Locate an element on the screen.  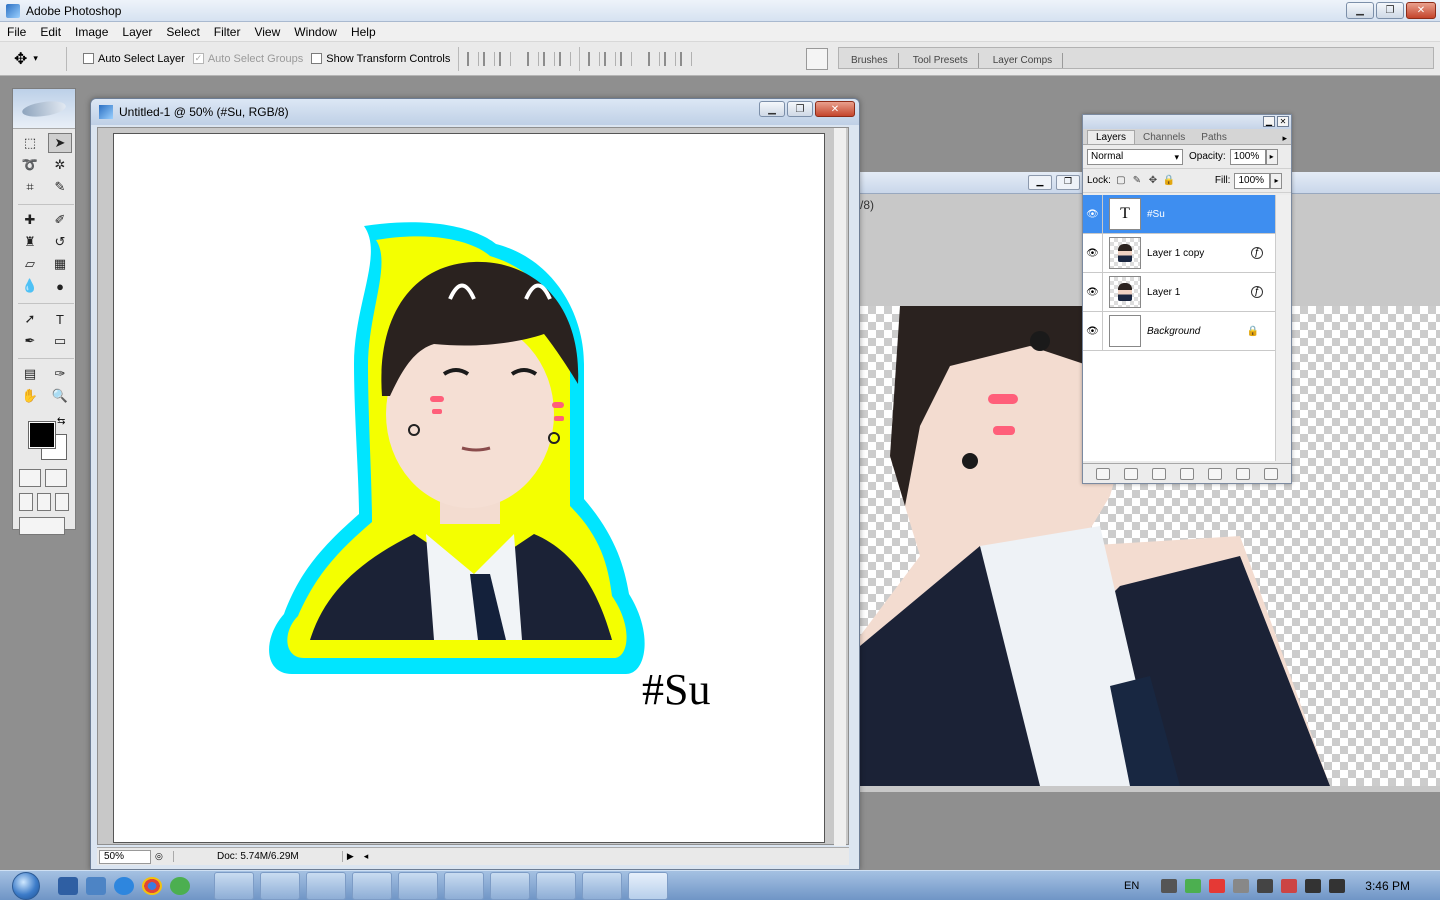
antivirus-icon is located at coordinates (1217, 886).